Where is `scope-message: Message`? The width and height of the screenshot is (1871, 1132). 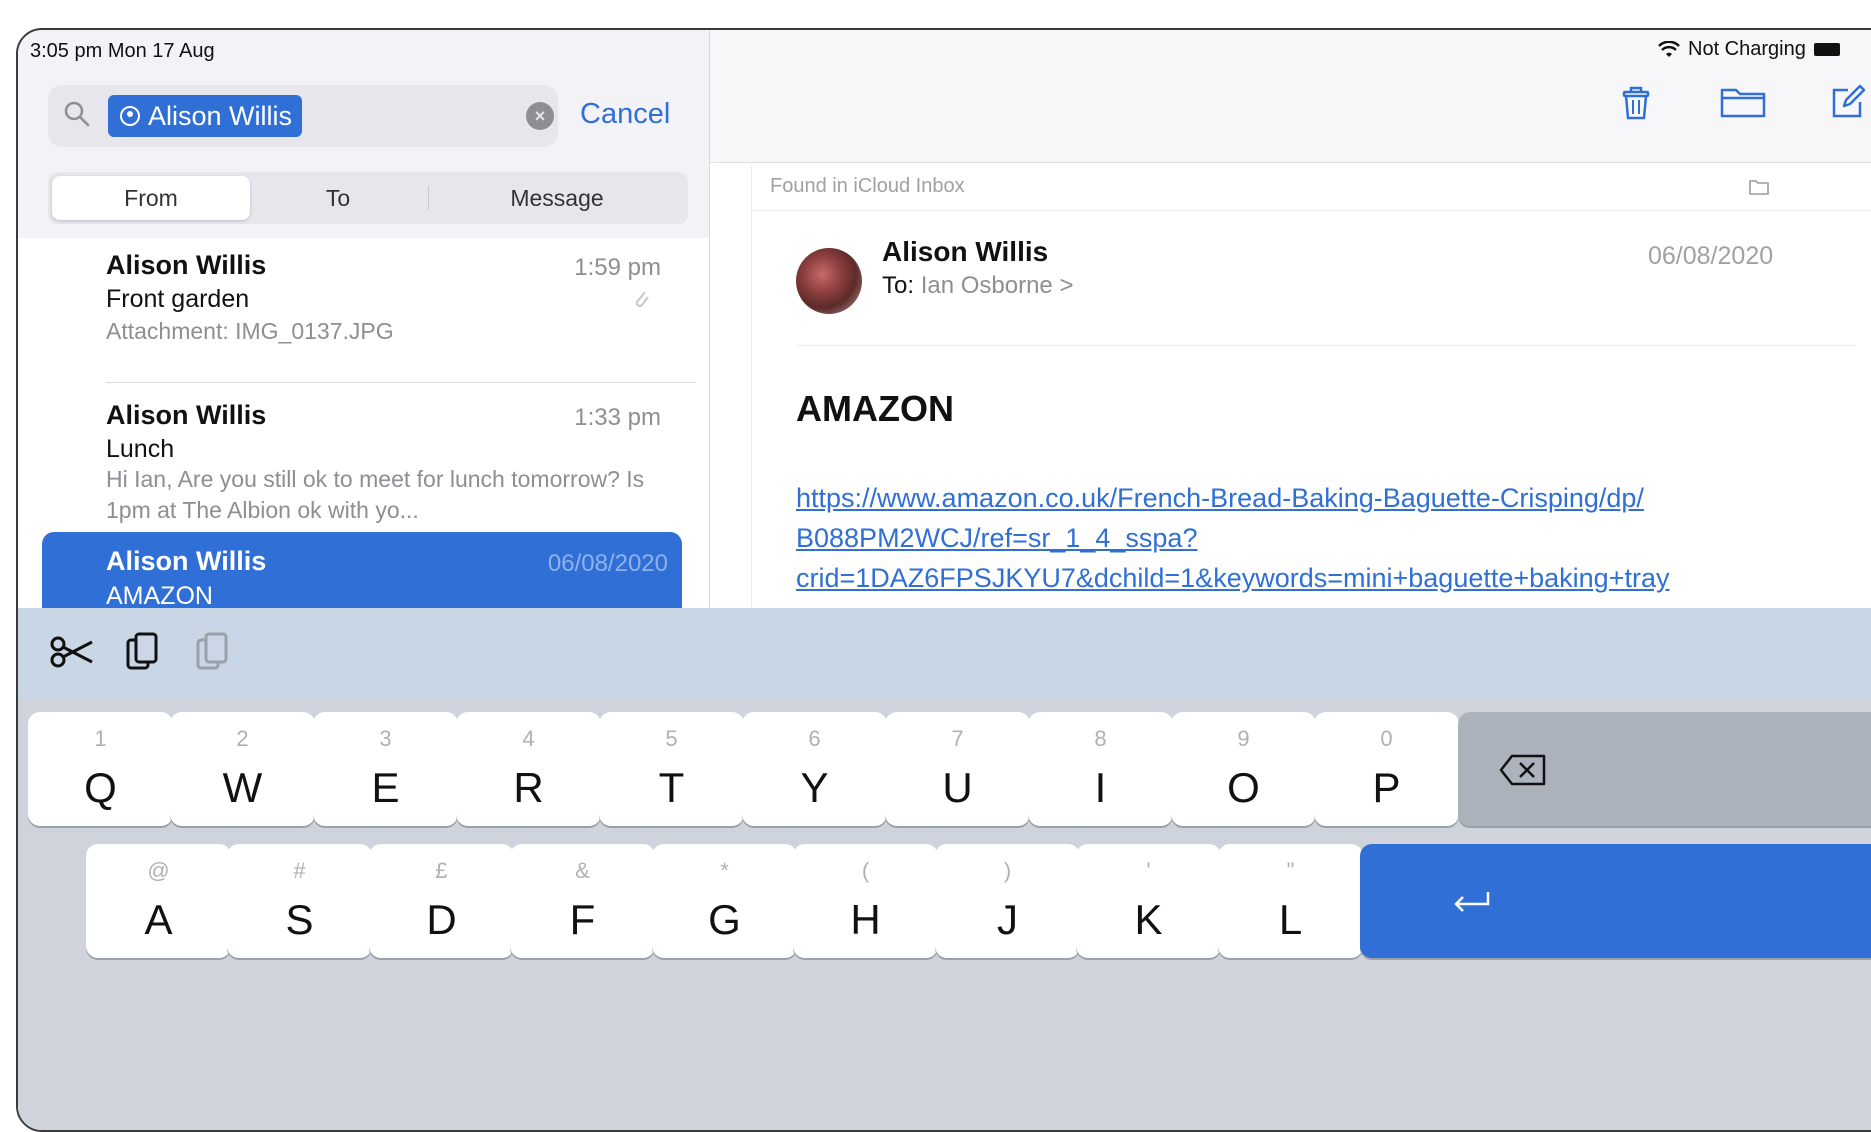 scope-message: Message is located at coordinates (557, 198).